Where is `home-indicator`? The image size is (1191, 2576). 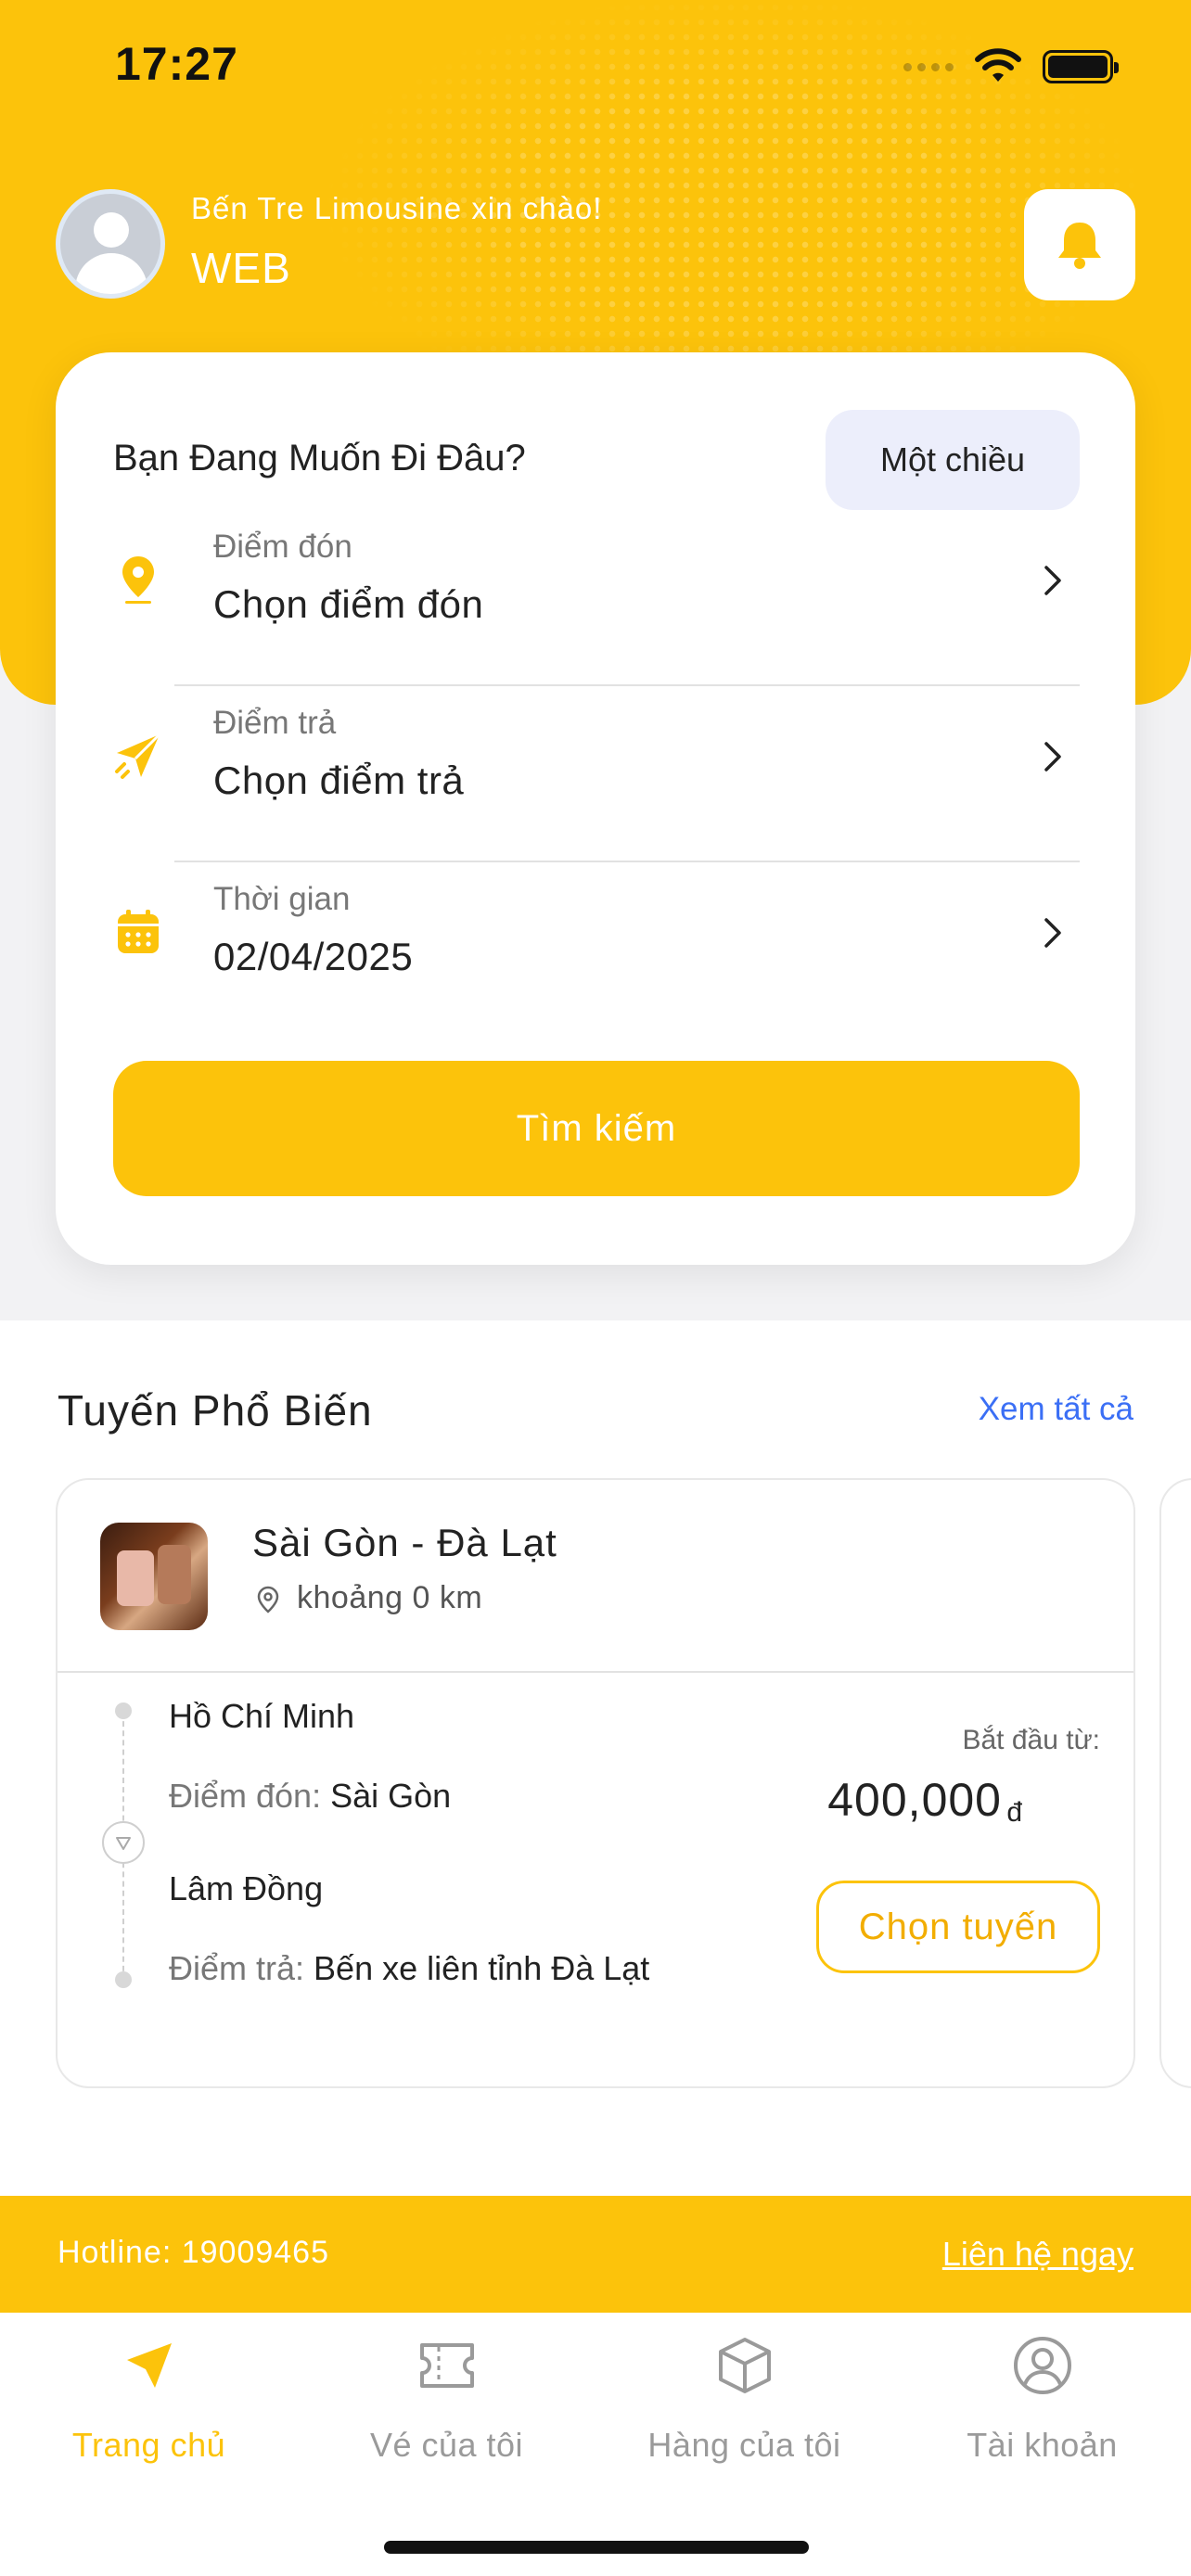
home-indicator is located at coordinates (597, 2547).